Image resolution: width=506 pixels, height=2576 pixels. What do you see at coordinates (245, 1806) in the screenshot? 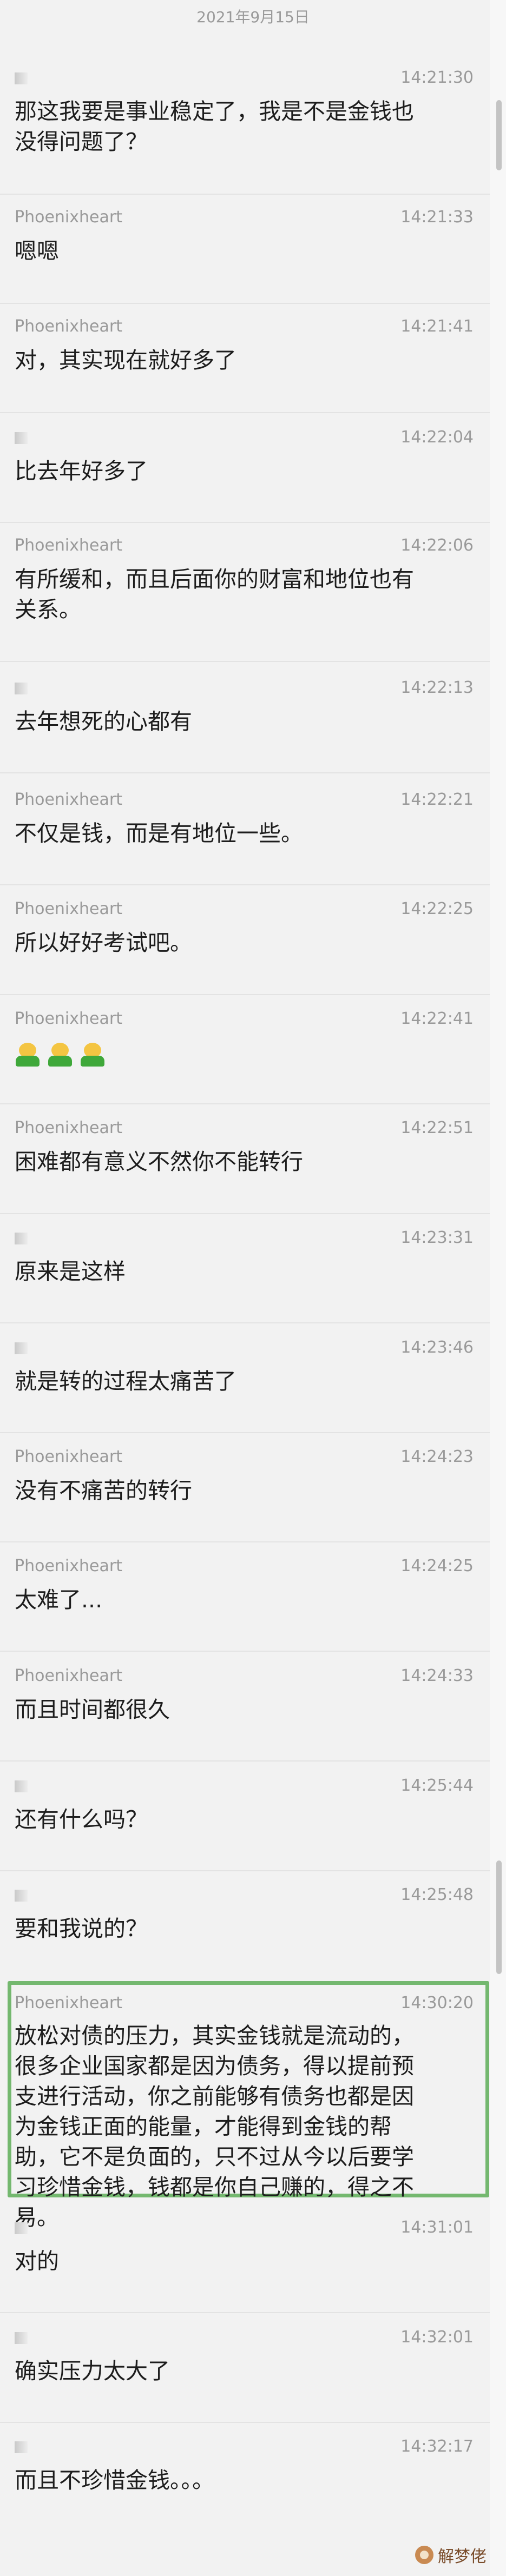
I see `chat-message: 14:25:44 还有什么吗？` at bounding box center [245, 1806].